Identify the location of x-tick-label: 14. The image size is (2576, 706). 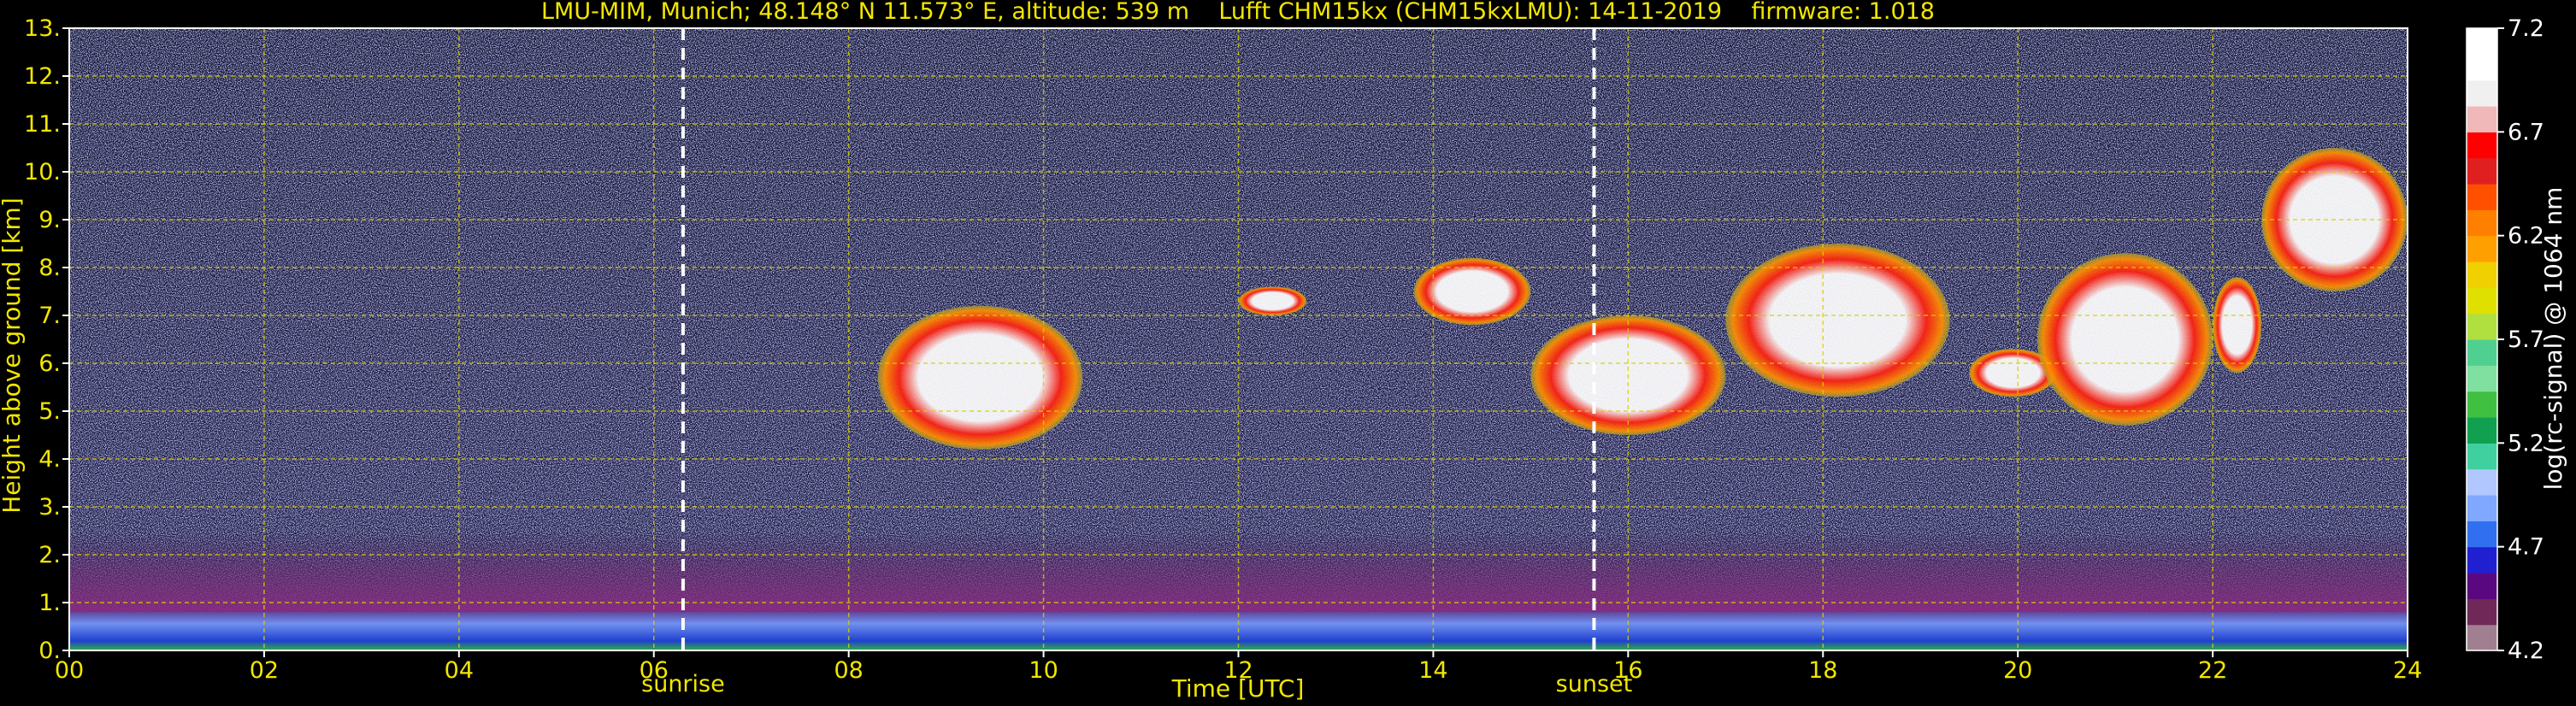
(1432, 670).